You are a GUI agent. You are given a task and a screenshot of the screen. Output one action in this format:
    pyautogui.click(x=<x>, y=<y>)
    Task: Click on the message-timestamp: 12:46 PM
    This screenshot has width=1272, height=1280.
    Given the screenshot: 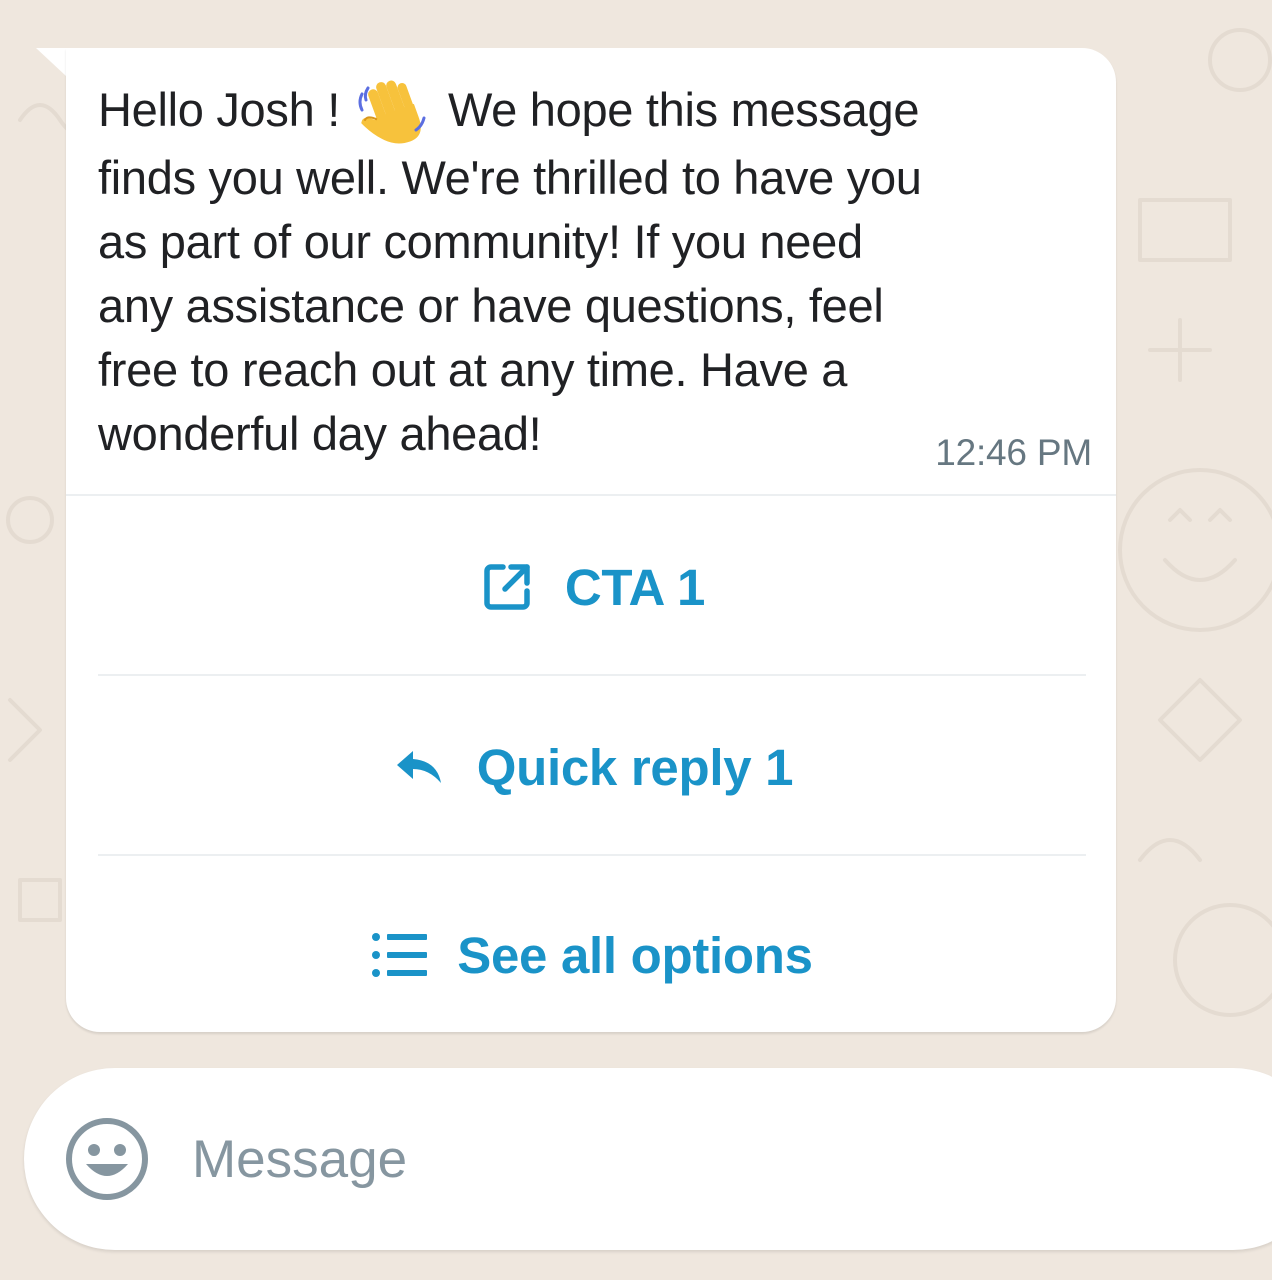 What is the action you would take?
    pyautogui.click(x=1013, y=452)
    